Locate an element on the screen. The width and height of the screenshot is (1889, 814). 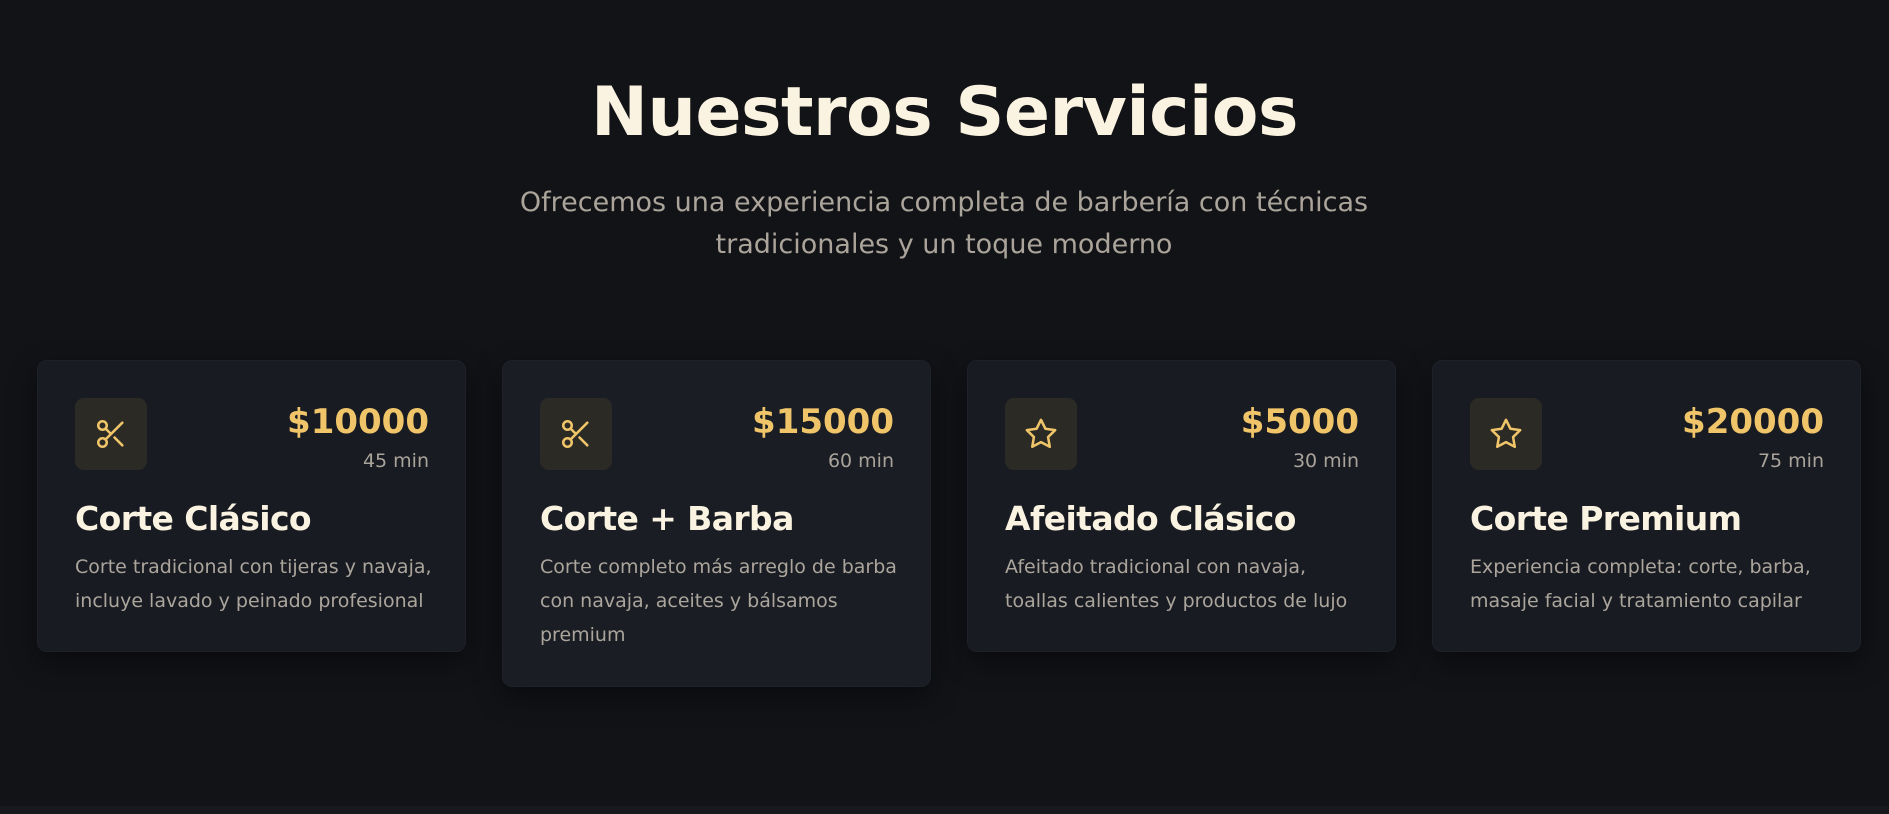
service-price: $5000 is located at coordinates (1299, 422).